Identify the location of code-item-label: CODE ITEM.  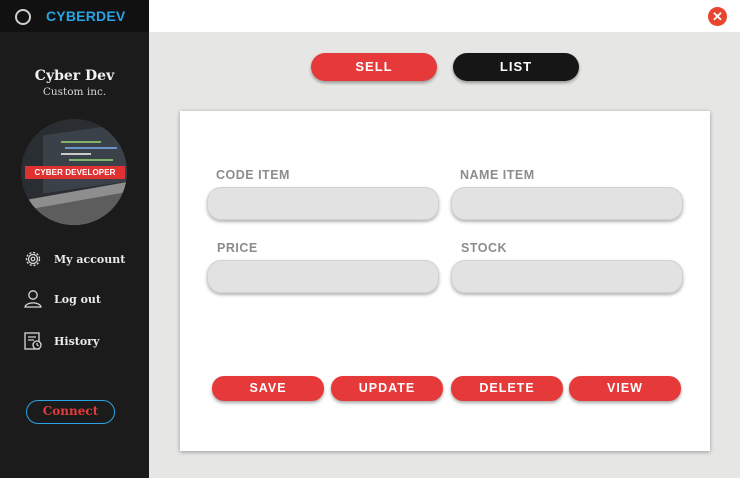
(253, 175).